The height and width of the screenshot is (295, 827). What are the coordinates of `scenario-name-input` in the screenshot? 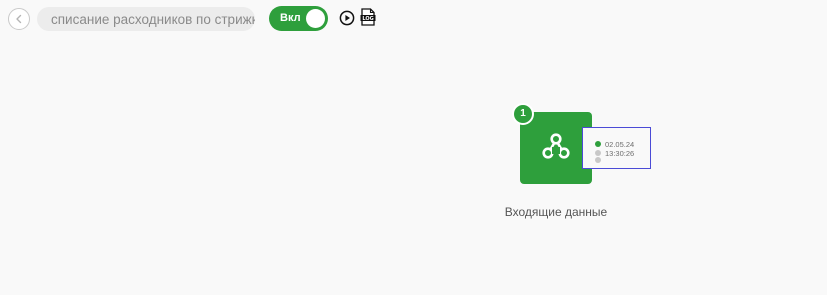 It's located at (146, 19).